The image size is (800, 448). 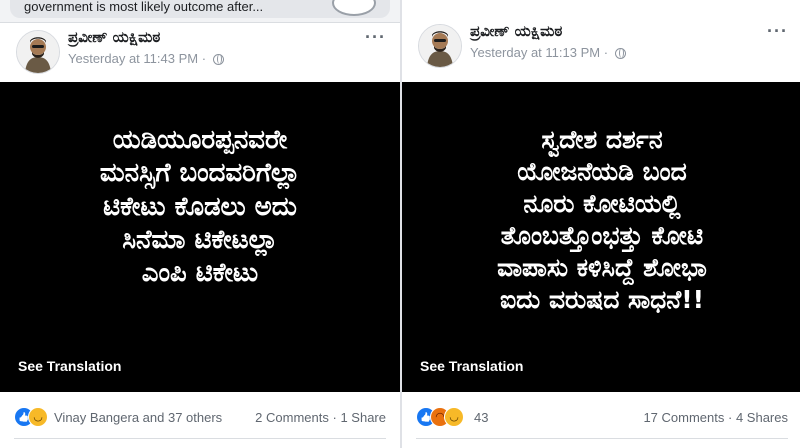 I want to click on image-text-line: ನೂರು ಕೋಟಿಯಲ್ಲಿ, so click(x=602, y=203).